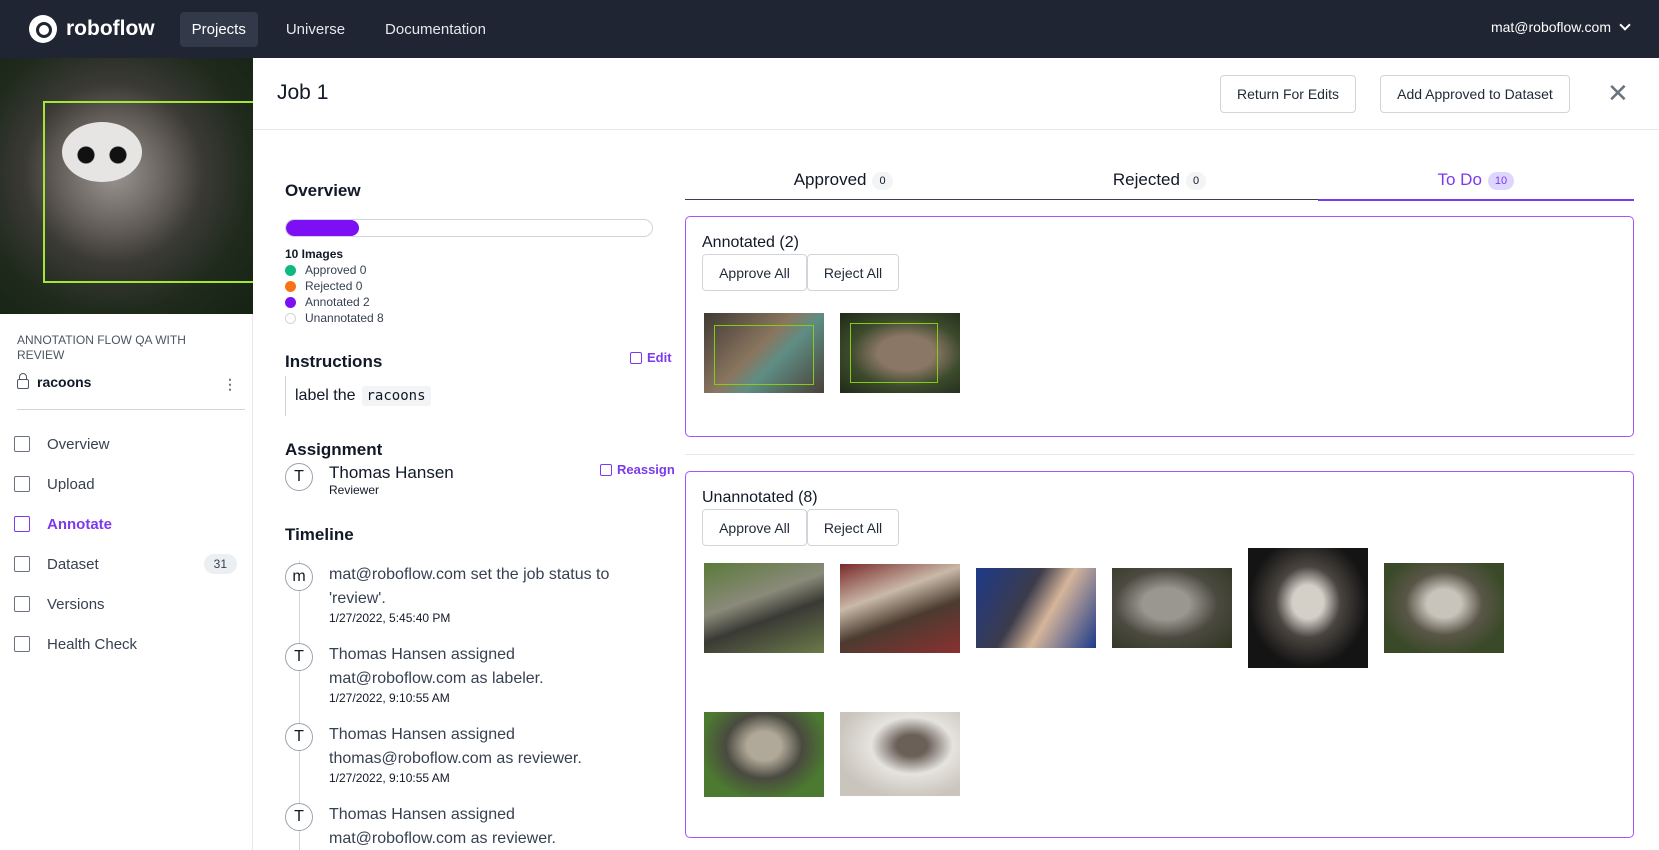 The image size is (1659, 850). Describe the element at coordinates (290, 286) in the screenshot. I see `rejected-dot` at that location.